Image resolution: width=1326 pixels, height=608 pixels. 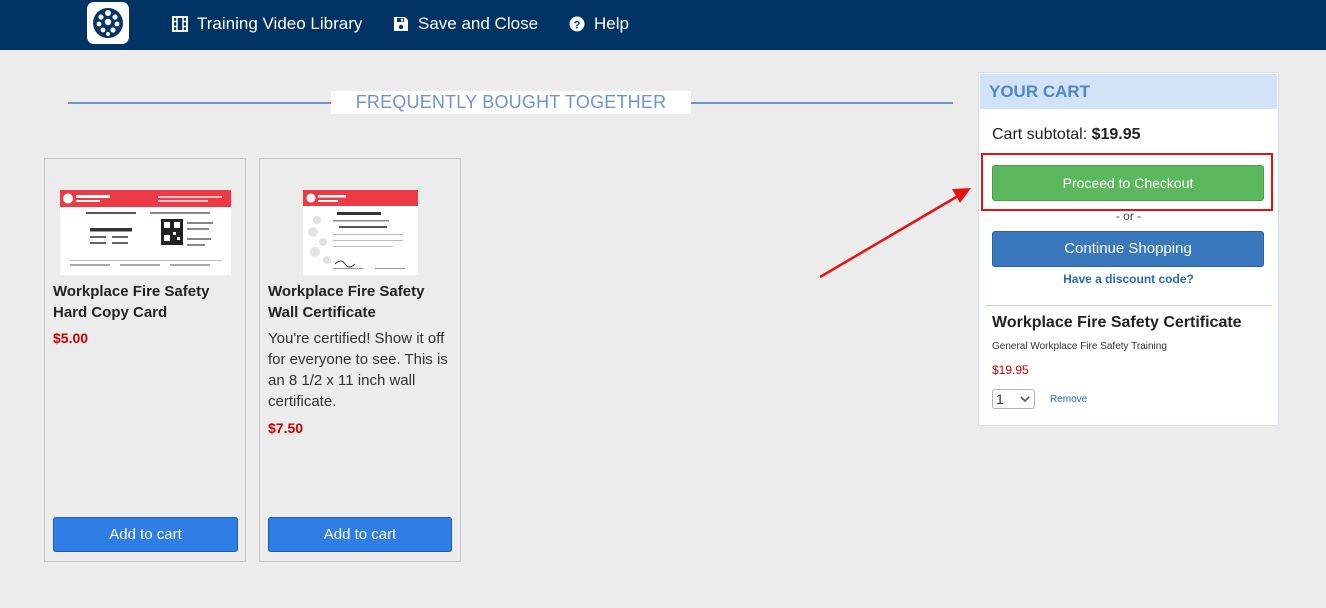 I want to click on product-name-line-2: Wall Certificate, so click(x=322, y=312).